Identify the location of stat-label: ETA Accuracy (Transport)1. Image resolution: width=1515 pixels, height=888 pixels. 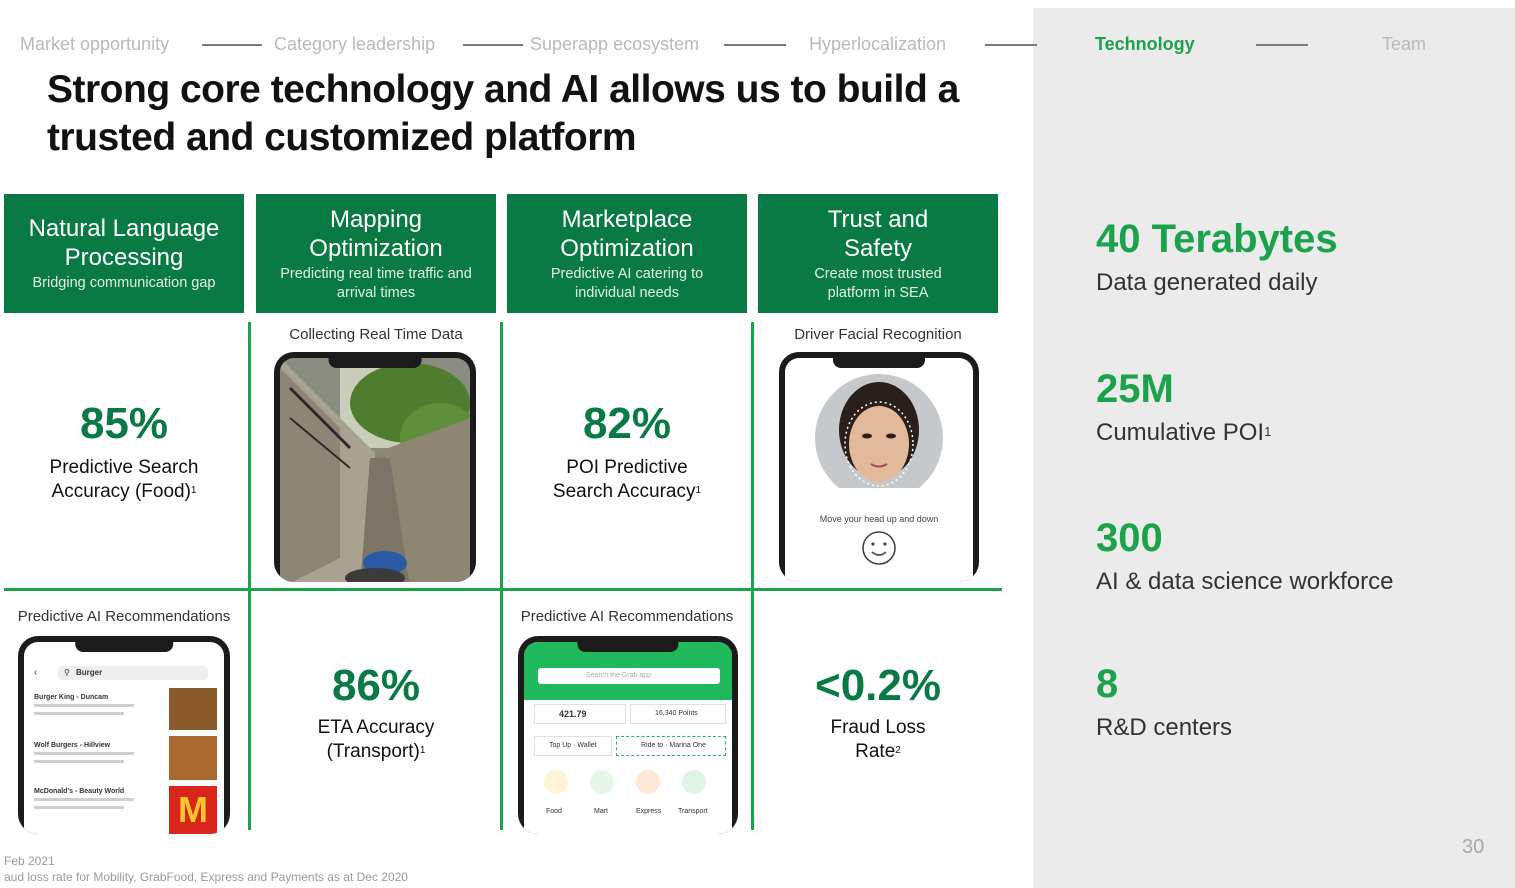
(376, 740).